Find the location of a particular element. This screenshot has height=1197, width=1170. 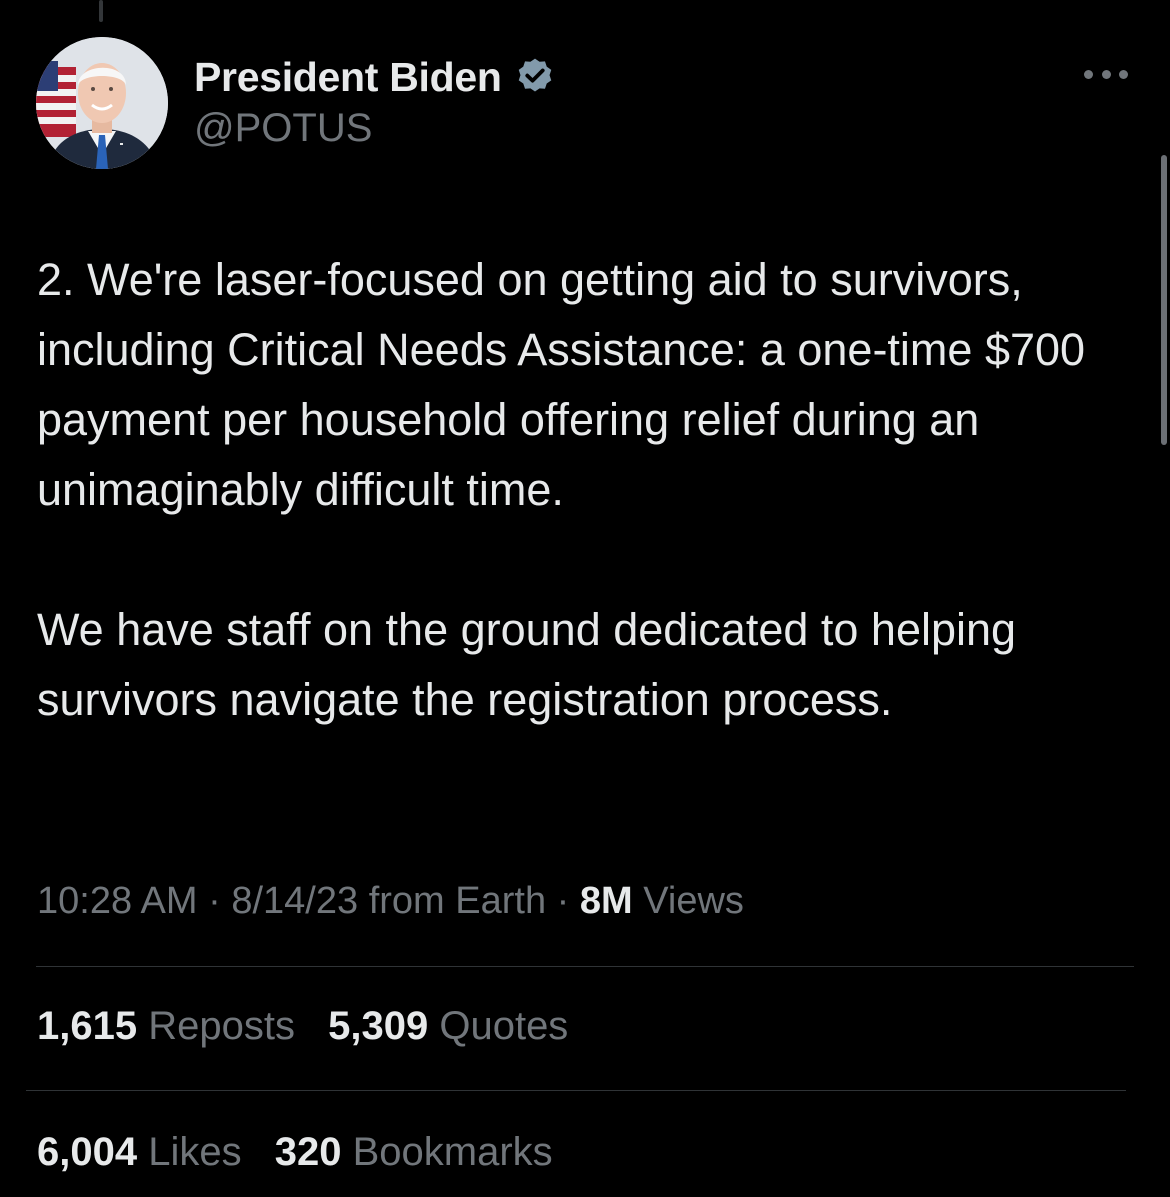

views-count: 8M is located at coordinates (606, 901).